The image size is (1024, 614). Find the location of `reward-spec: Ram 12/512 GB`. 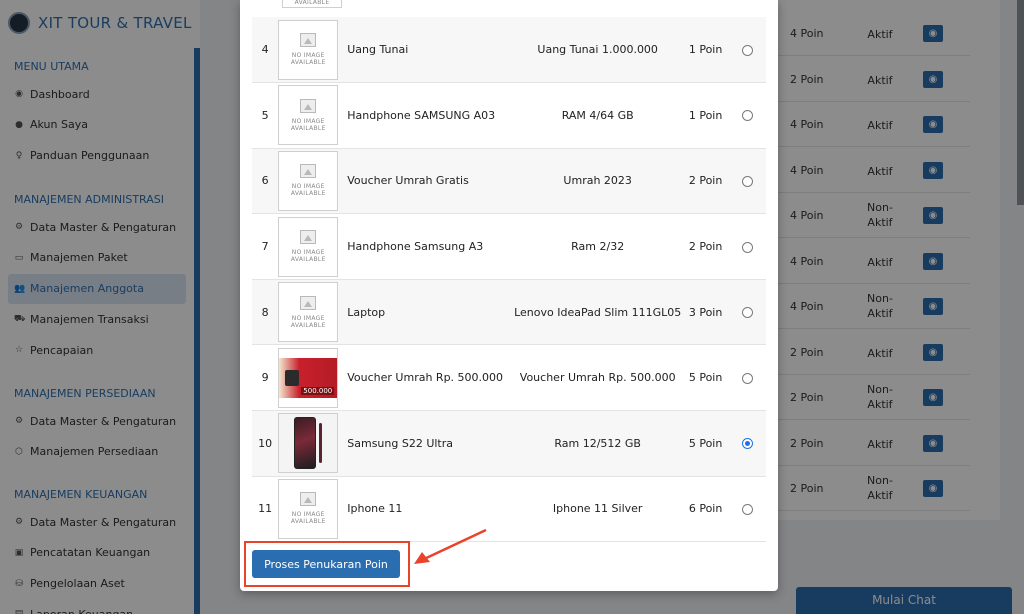

reward-spec: Ram 12/512 GB is located at coordinates (597, 443).